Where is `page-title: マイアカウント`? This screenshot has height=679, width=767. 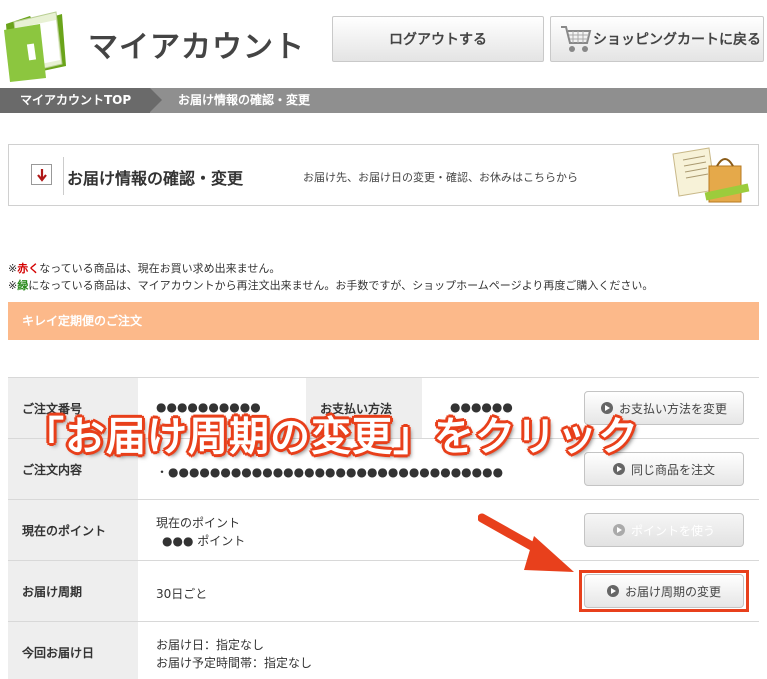 page-title: マイアカウント is located at coordinates (196, 47).